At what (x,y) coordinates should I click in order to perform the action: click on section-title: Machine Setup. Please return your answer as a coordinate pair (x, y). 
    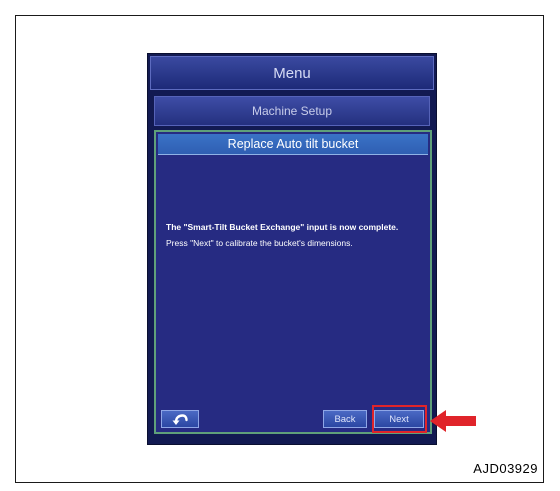
    Looking at the image, I should click on (292, 111).